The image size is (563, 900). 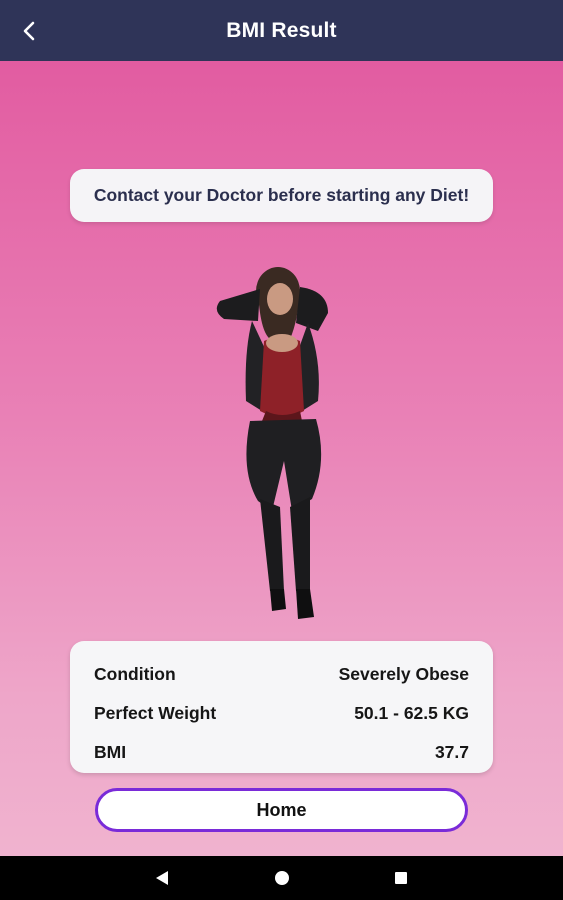 I want to click on nav-home-button, so click(x=282, y=878).